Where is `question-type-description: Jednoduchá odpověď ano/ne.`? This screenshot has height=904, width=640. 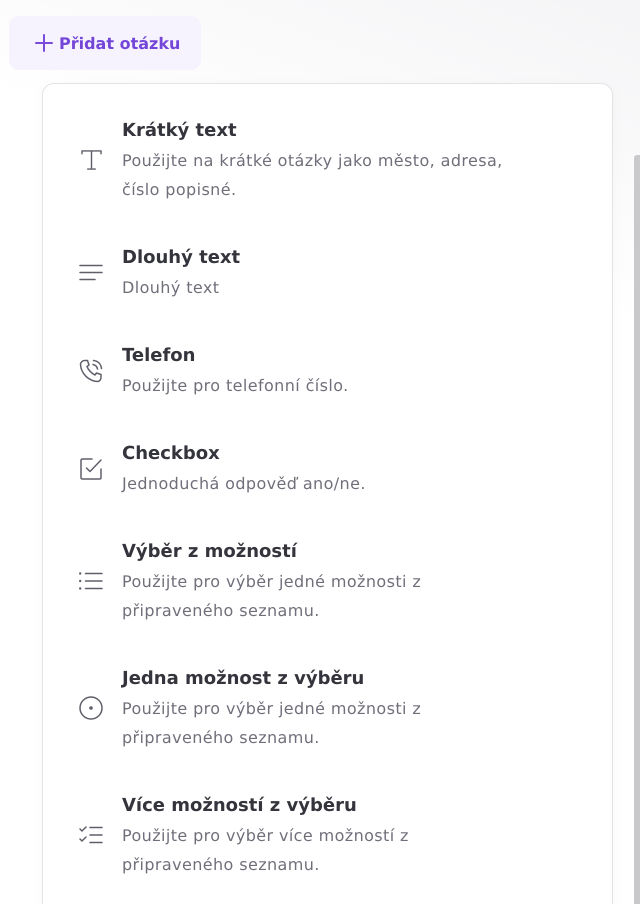 question-type-description: Jednoduchá odpověď ano/ne. is located at coordinates (244, 484).